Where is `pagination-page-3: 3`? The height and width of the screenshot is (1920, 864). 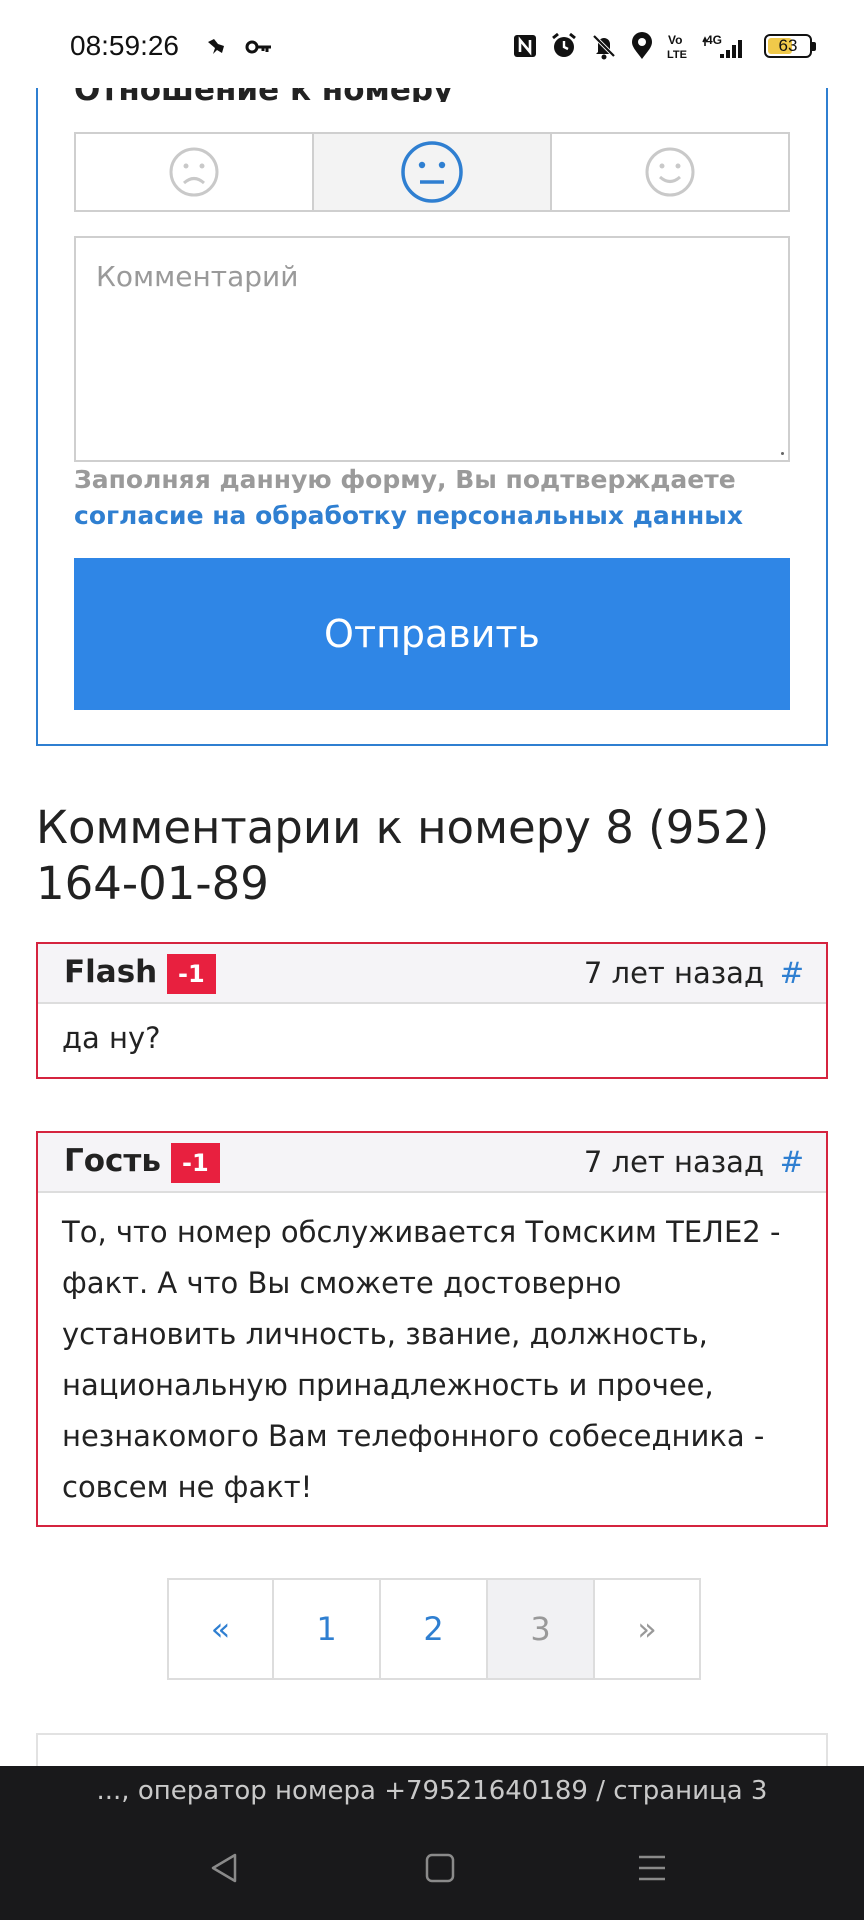
pagination-page-3: 3 is located at coordinates (541, 1629).